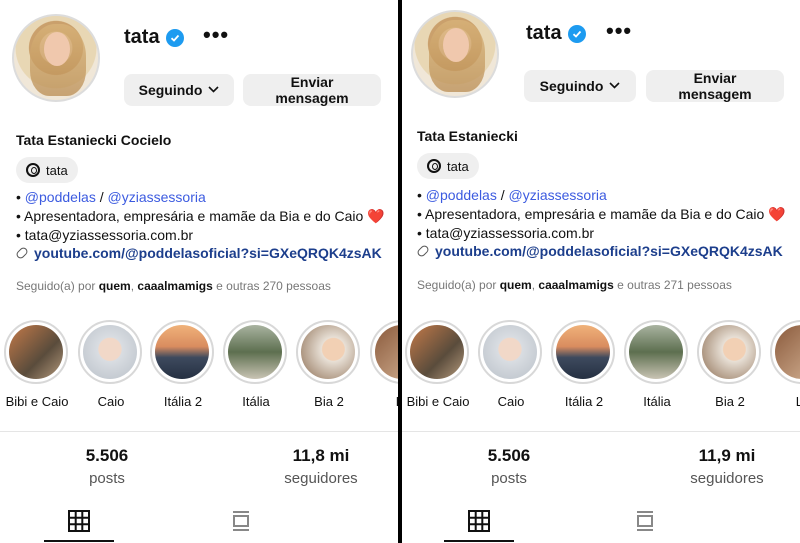 The width and height of the screenshot is (800, 543). Describe the element at coordinates (726, 466) in the screenshot. I see `followers-stat: 11,9 mi seguidores` at that location.